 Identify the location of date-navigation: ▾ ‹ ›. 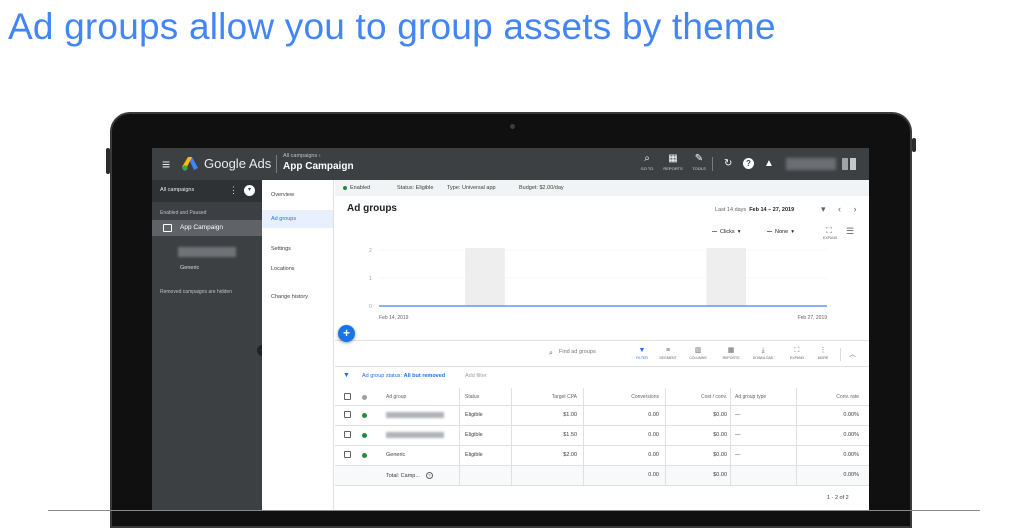
(841, 209).